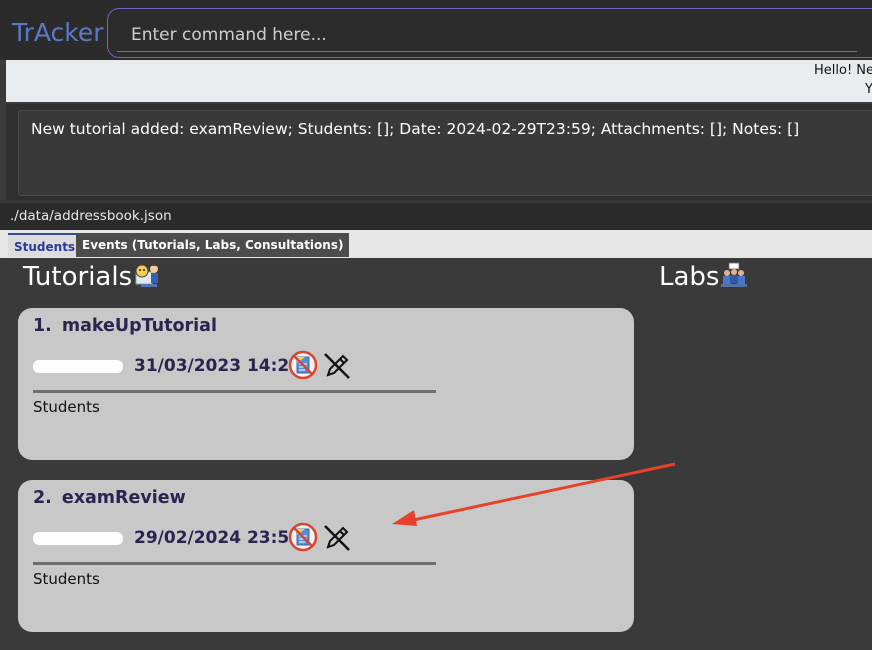  I want to click on tutorial-index: 1., so click(42, 326).